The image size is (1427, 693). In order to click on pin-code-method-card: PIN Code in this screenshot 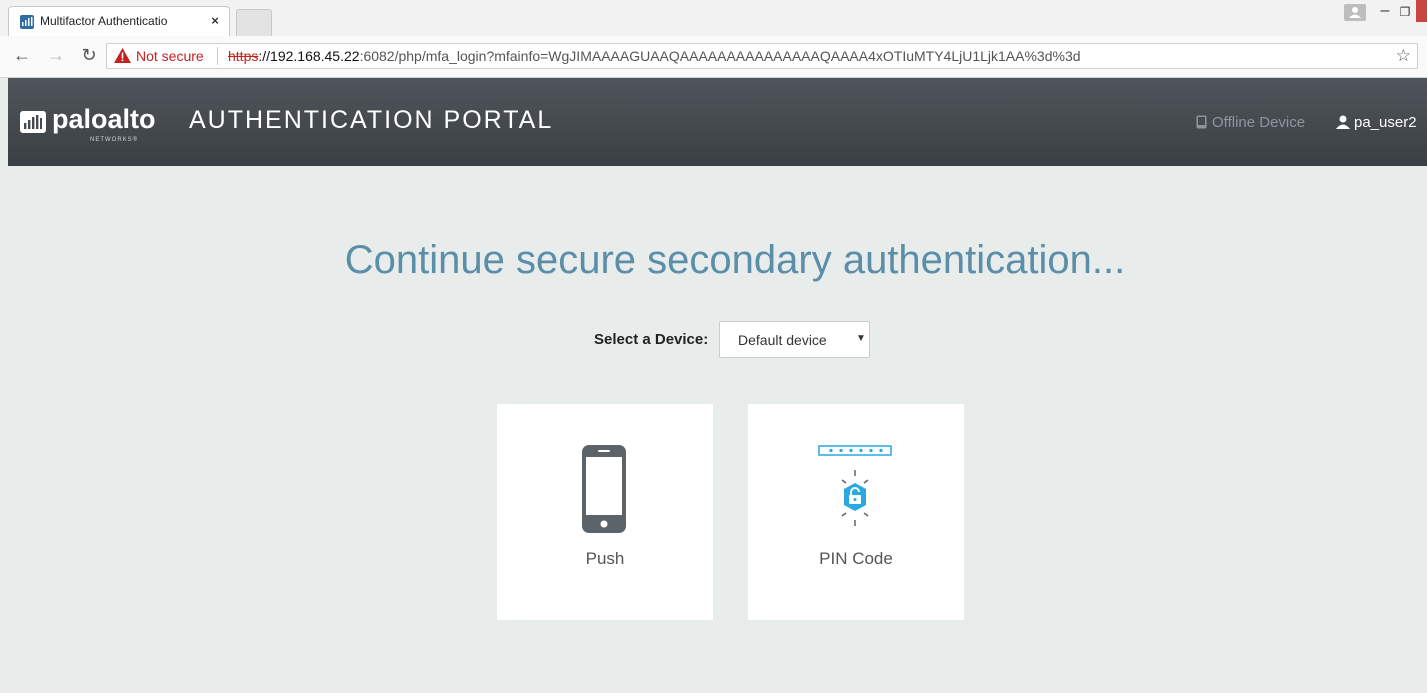, I will do `click(856, 512)`.